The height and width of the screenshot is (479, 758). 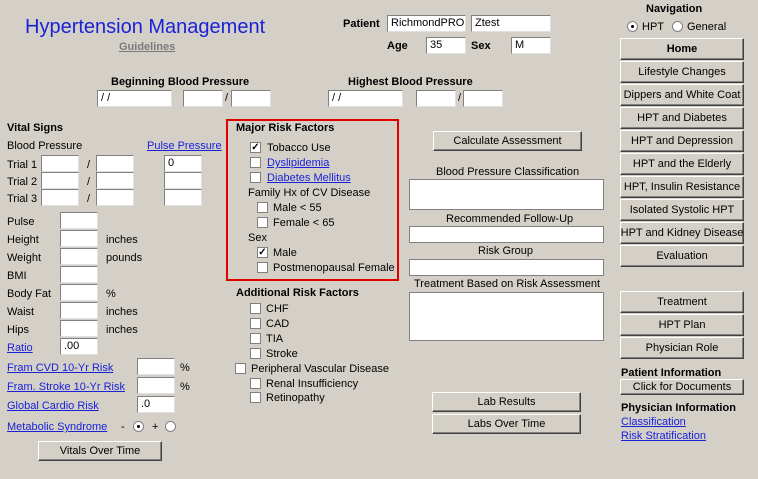 What do you see at coordinates (297, 293) in the screenshot?
I see `additional-risk-title: Additional Risk Factors` at bounding box center [297, 293].